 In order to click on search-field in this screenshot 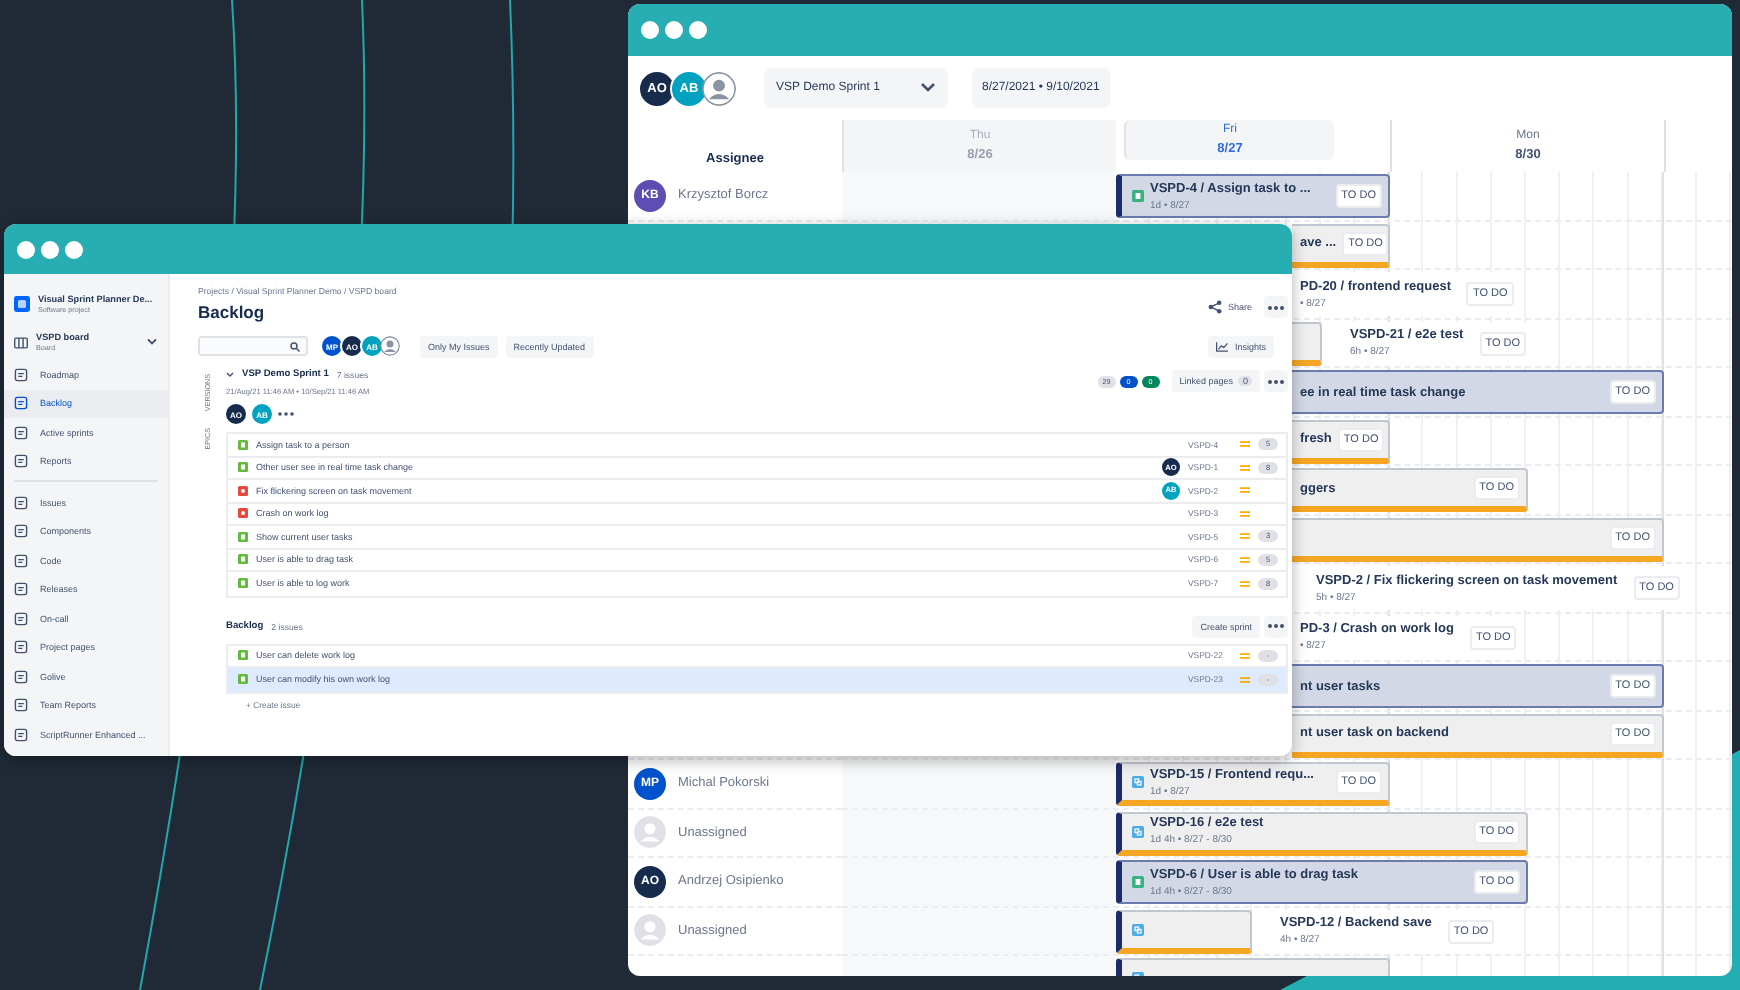, I will do `click(253, 346)`.